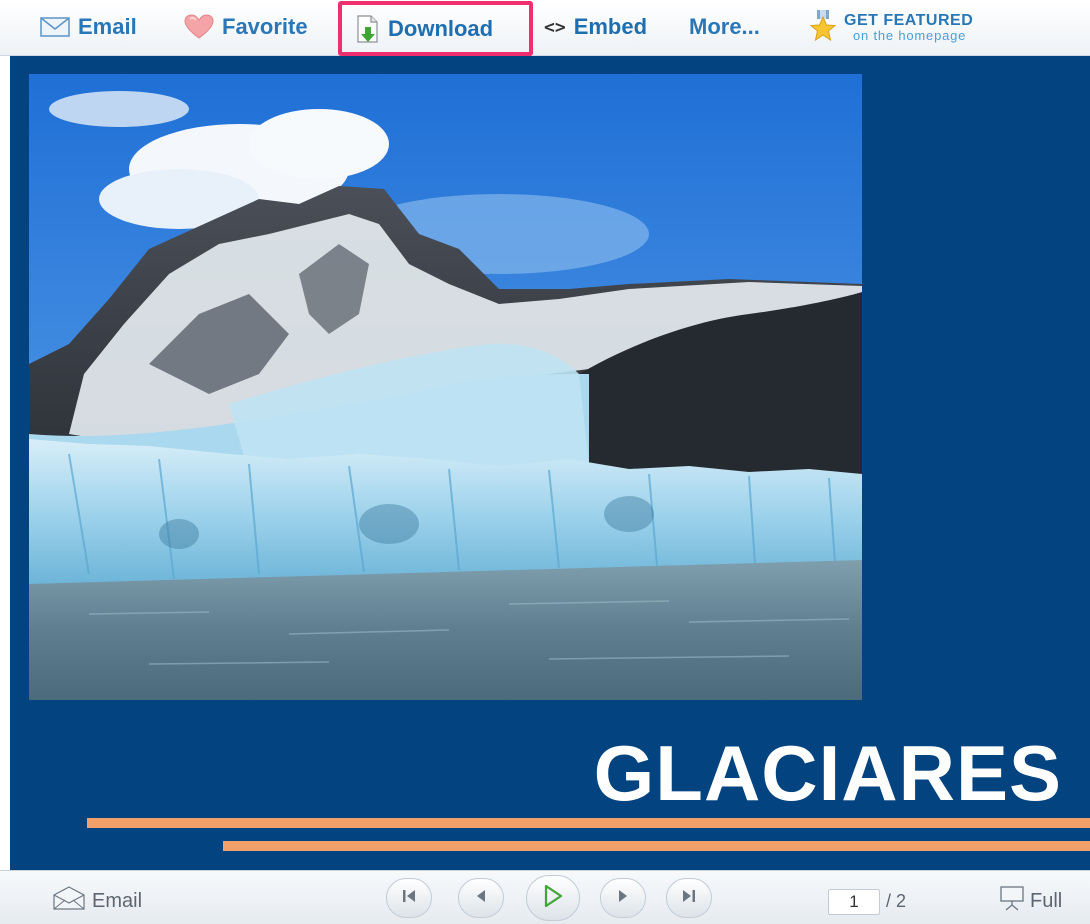  I want to click on email-label: Email, so click(107, 26).